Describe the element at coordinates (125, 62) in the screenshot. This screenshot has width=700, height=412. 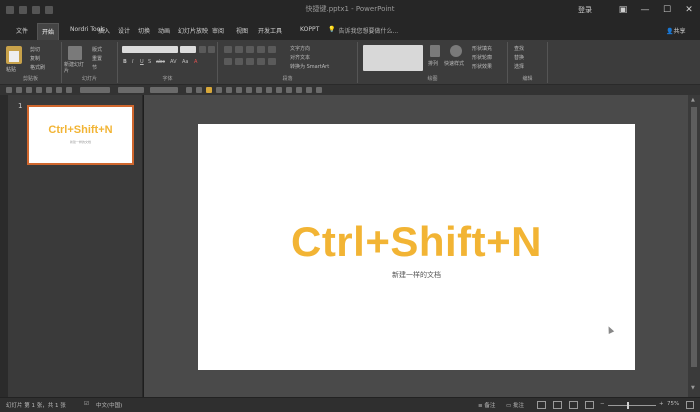
I see `bold-button: B` at that location.